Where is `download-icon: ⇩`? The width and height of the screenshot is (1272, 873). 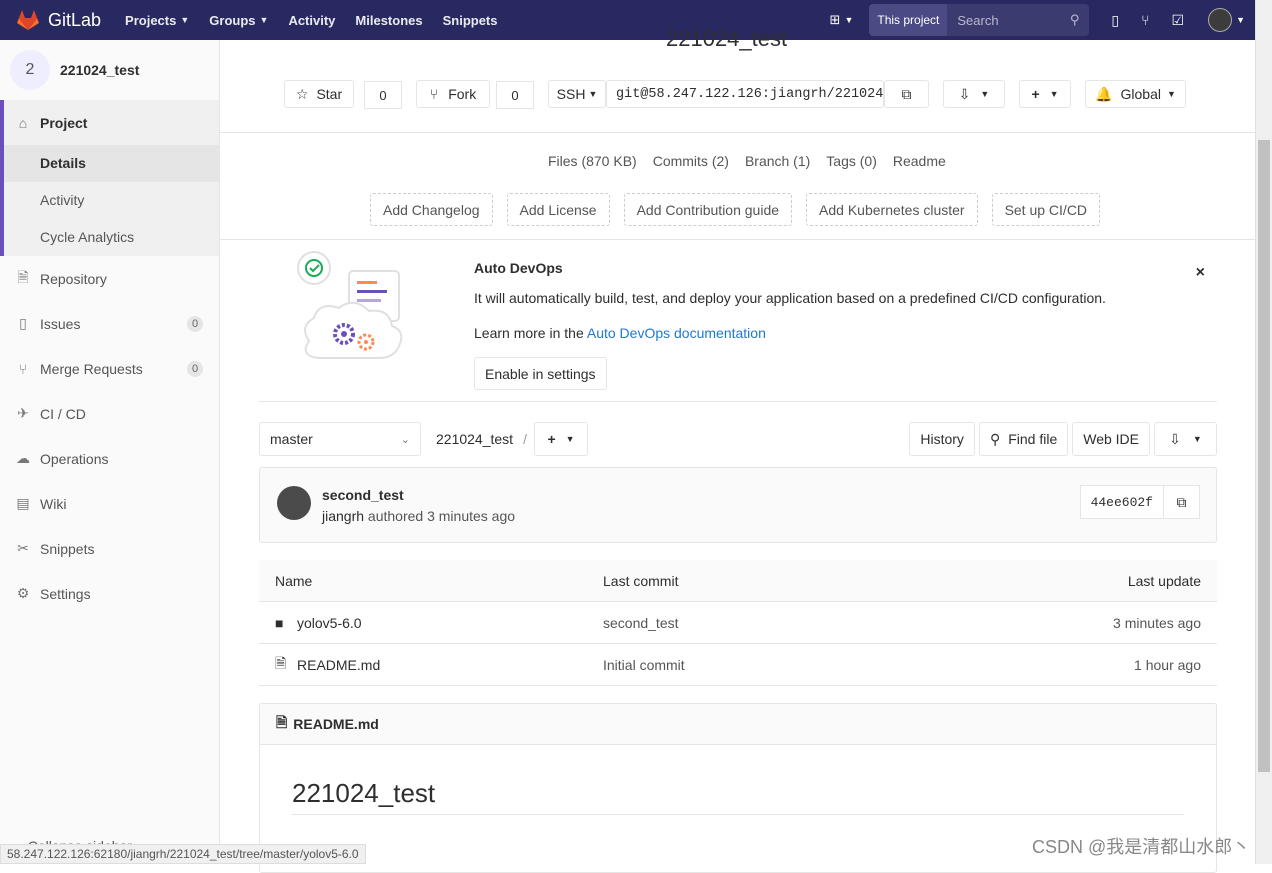
download-icon: ⇩ is located at coordinates (1175, 438).